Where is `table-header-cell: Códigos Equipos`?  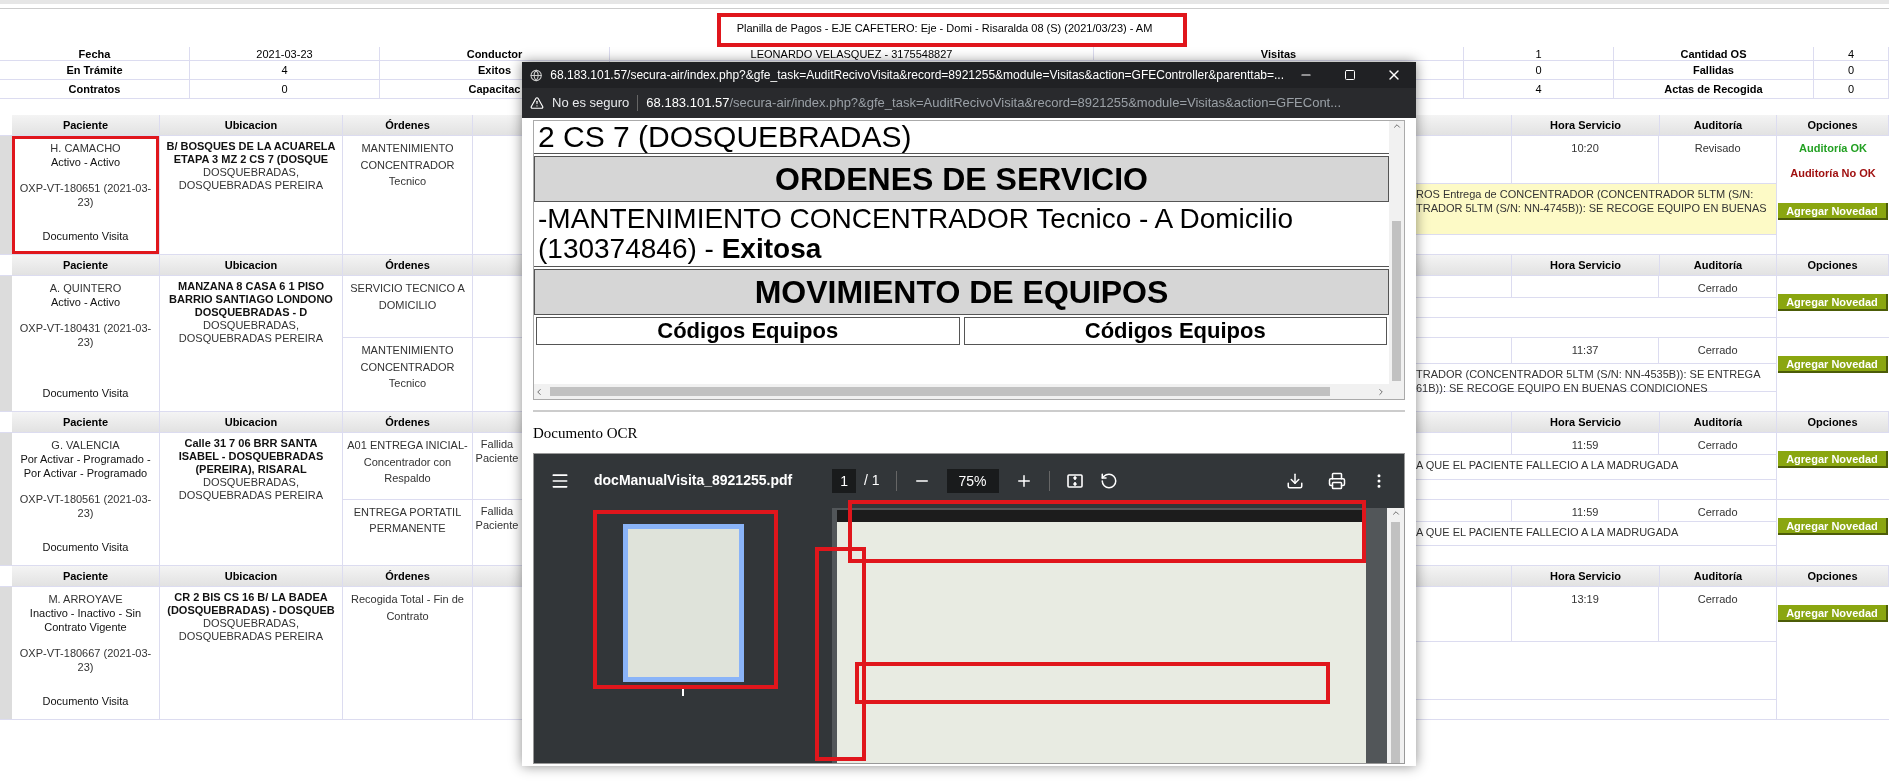
table-header-cell: Códigos Equipos is located at coordinates (748, 331).